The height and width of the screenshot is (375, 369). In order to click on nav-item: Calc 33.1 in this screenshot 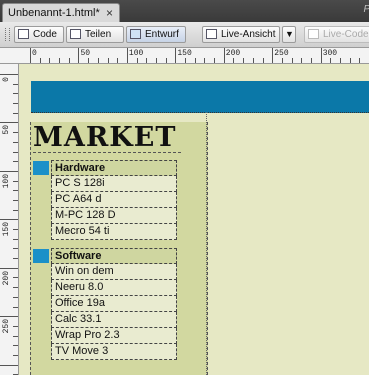, I will do `click(114, 320)`.